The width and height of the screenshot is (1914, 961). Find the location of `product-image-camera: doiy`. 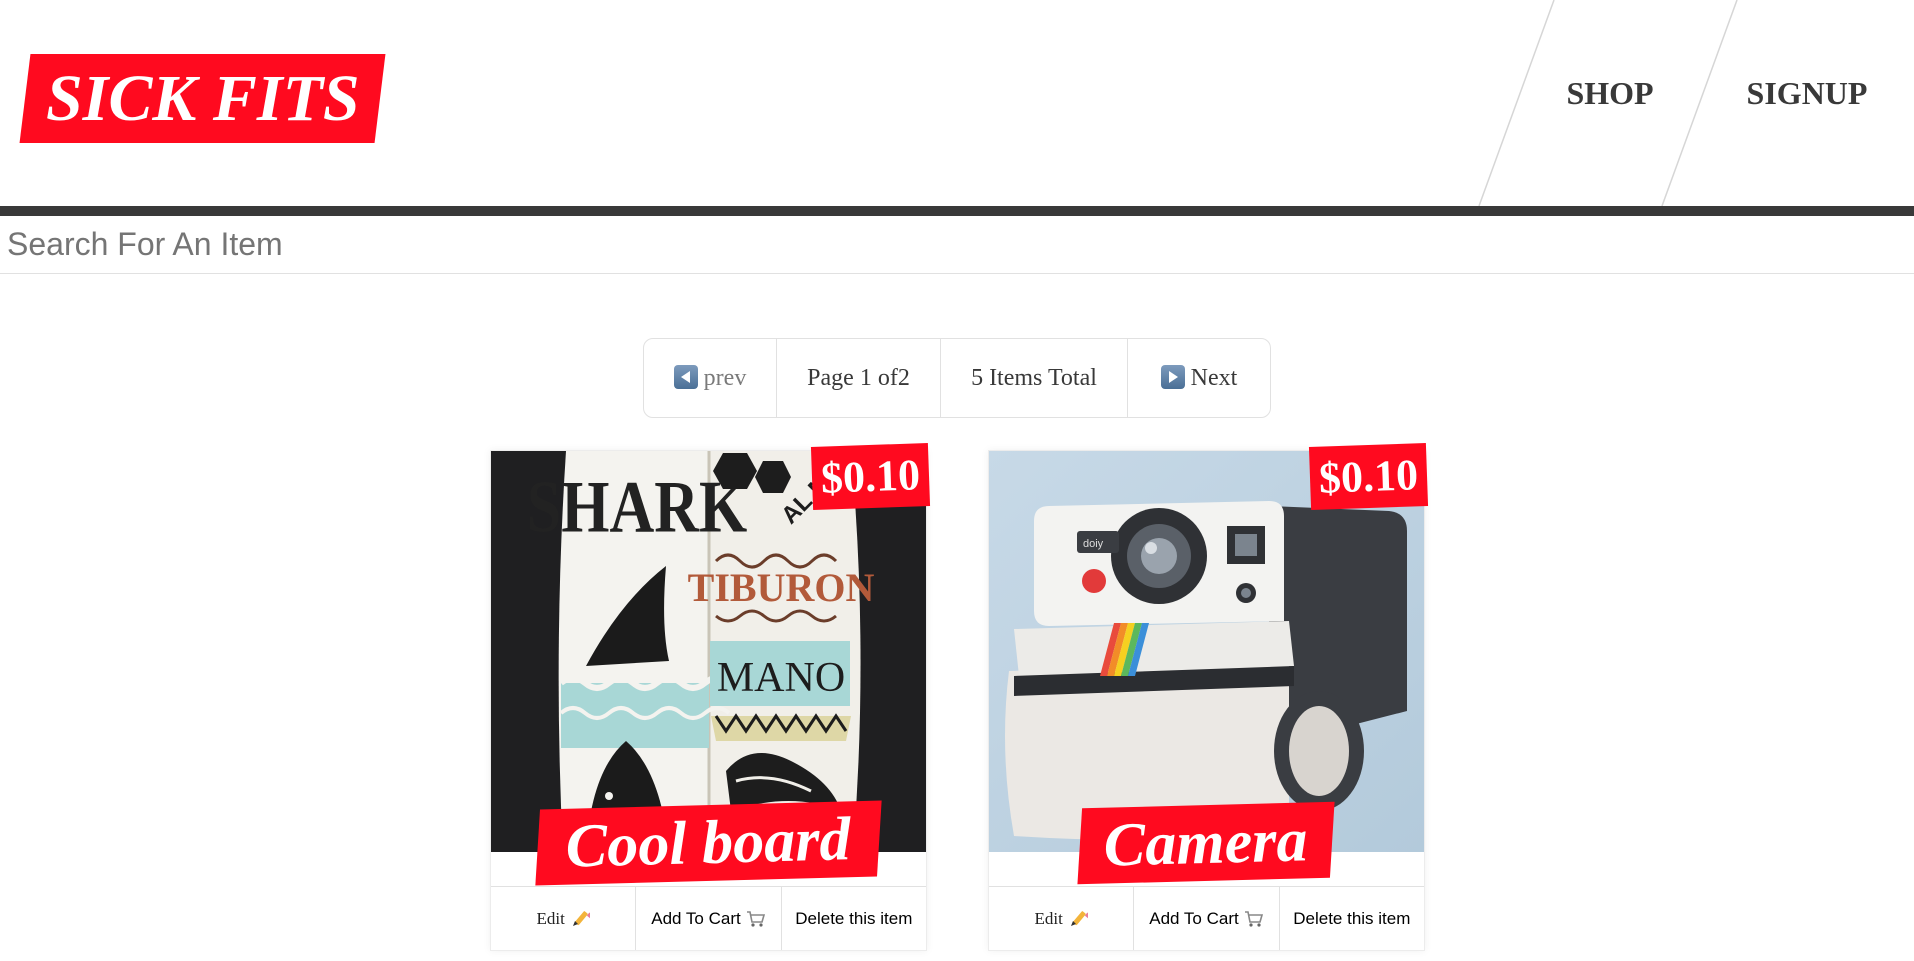

product-image-camera: doiy is located at coordinates (1206, 651).